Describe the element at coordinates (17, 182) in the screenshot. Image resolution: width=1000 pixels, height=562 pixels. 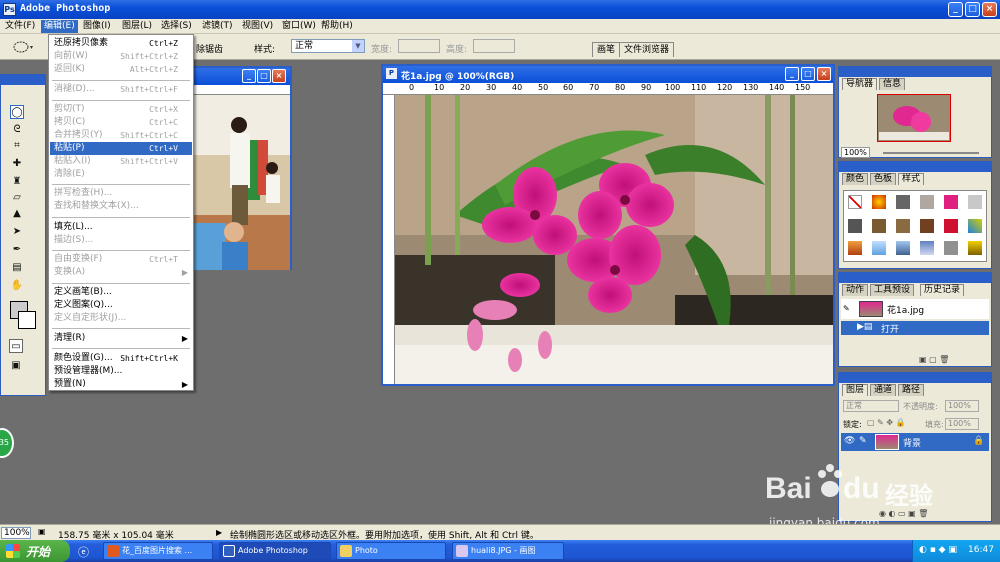
I see `stamp-tool-icon: ♜` at that location.